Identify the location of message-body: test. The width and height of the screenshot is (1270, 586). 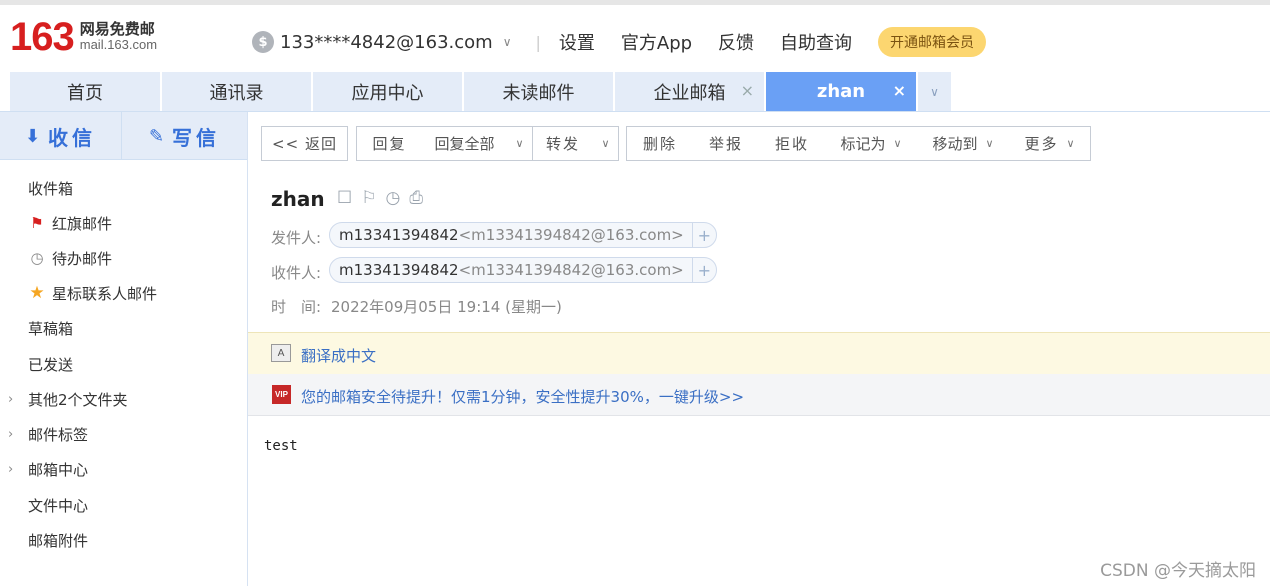
(281, 446).